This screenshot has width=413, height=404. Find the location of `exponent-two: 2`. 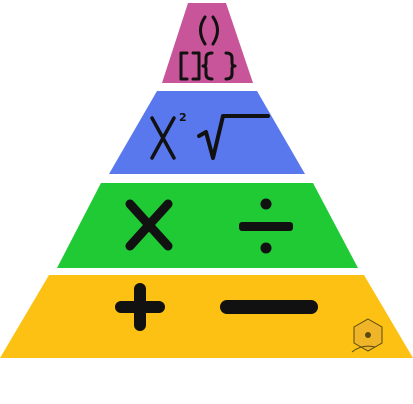

exponent-two: 2 is located at coordinates (183, 117).